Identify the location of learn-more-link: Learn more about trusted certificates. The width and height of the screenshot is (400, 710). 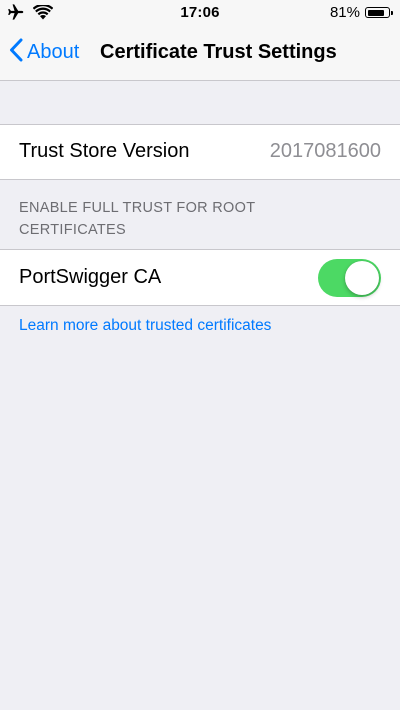
(145, 326).